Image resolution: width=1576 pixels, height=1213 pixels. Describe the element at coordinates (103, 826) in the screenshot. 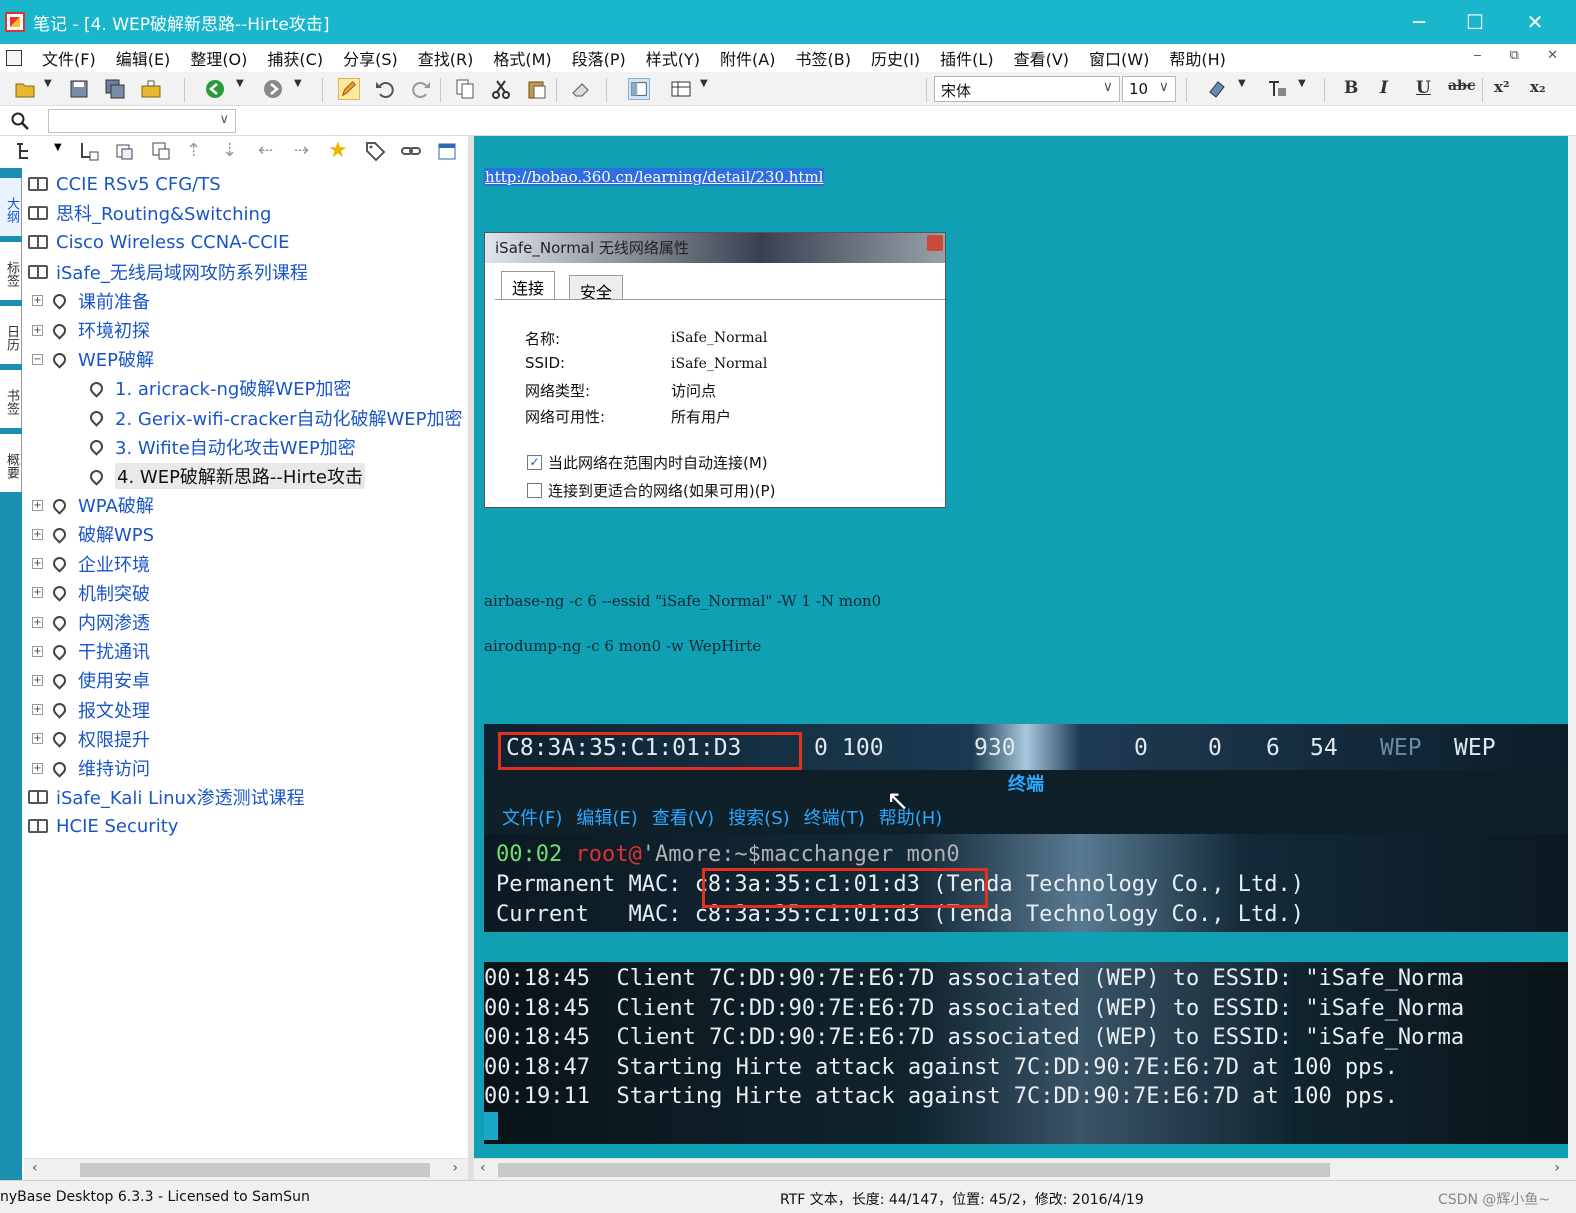

I see `tree-root-notebook: HCIE Security` at that location.